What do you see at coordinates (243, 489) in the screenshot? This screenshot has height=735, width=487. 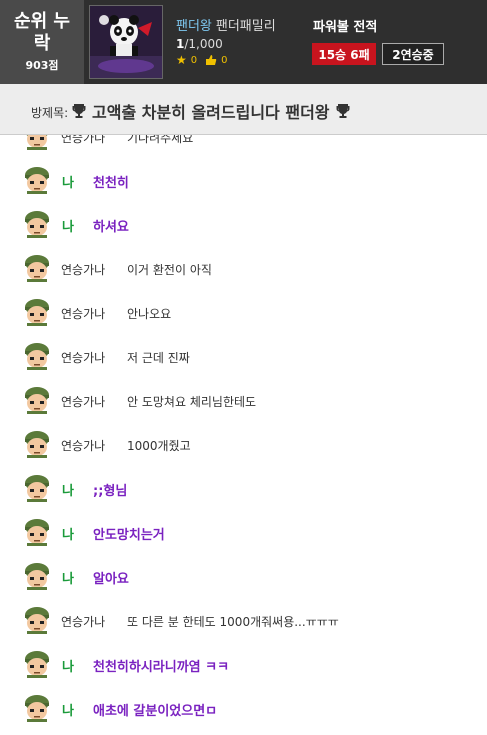 I see `chat-message: 나 ;;형님` at bounding box center [243, 489].